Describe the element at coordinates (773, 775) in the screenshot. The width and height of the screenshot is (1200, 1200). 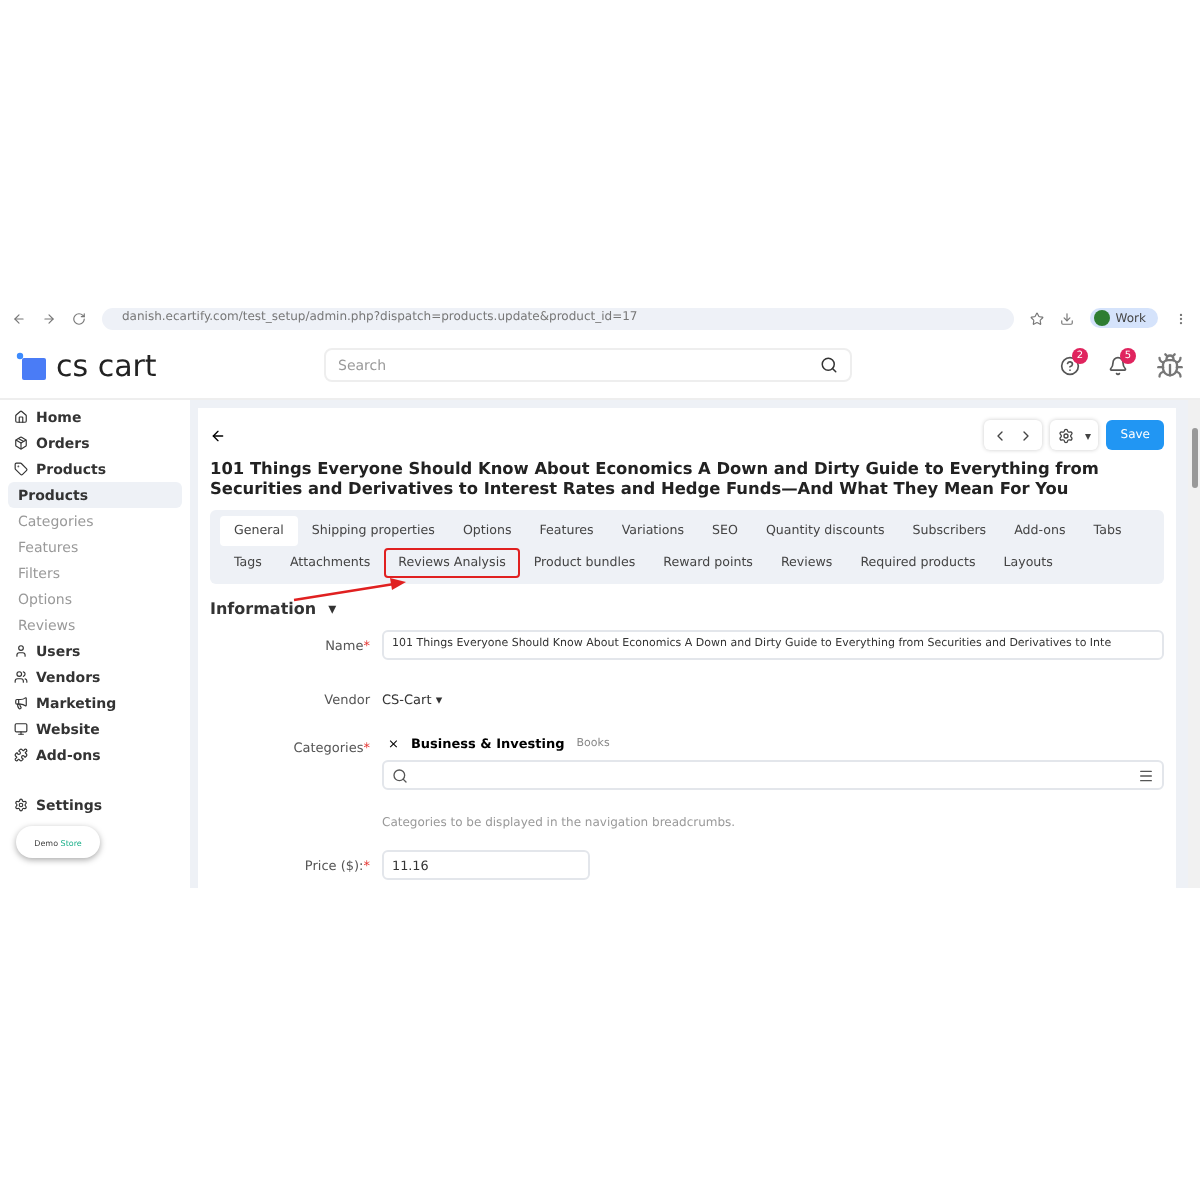
I see `category-search-field` at that location.